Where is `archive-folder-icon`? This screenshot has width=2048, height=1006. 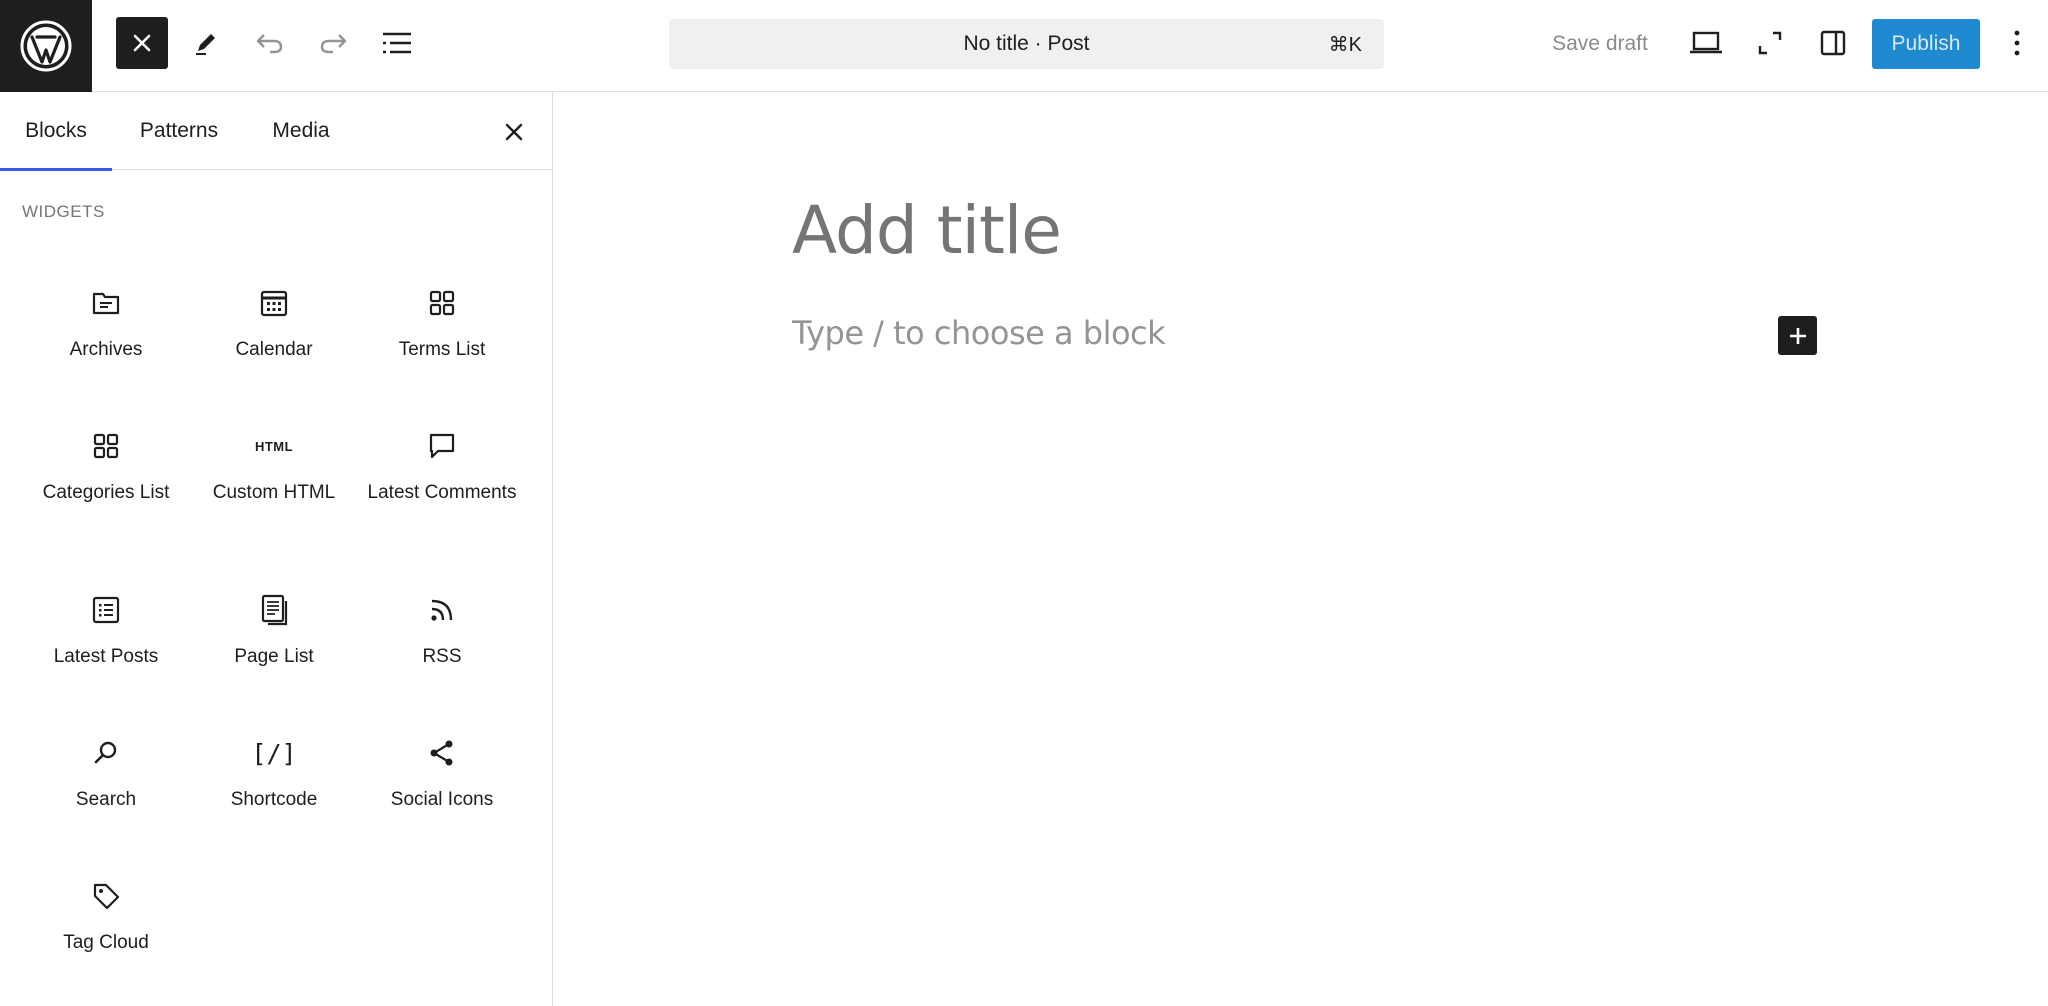 archive-folder-icon is located at coordinates (106, 303).